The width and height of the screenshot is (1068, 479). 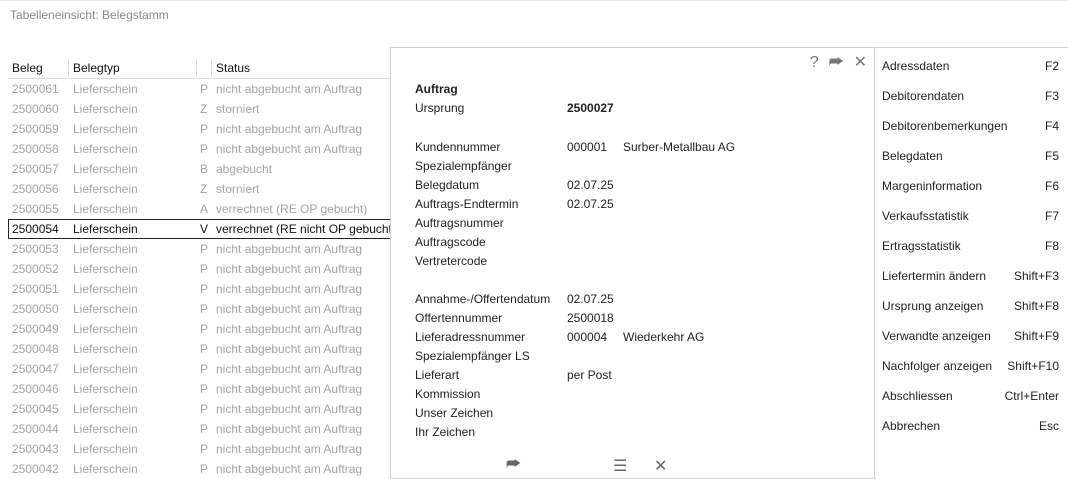 What do you see at coordinates (35, 449) in the screenshot?
I see `cell-beleg: 2500043` at bounding box center [35, 449].